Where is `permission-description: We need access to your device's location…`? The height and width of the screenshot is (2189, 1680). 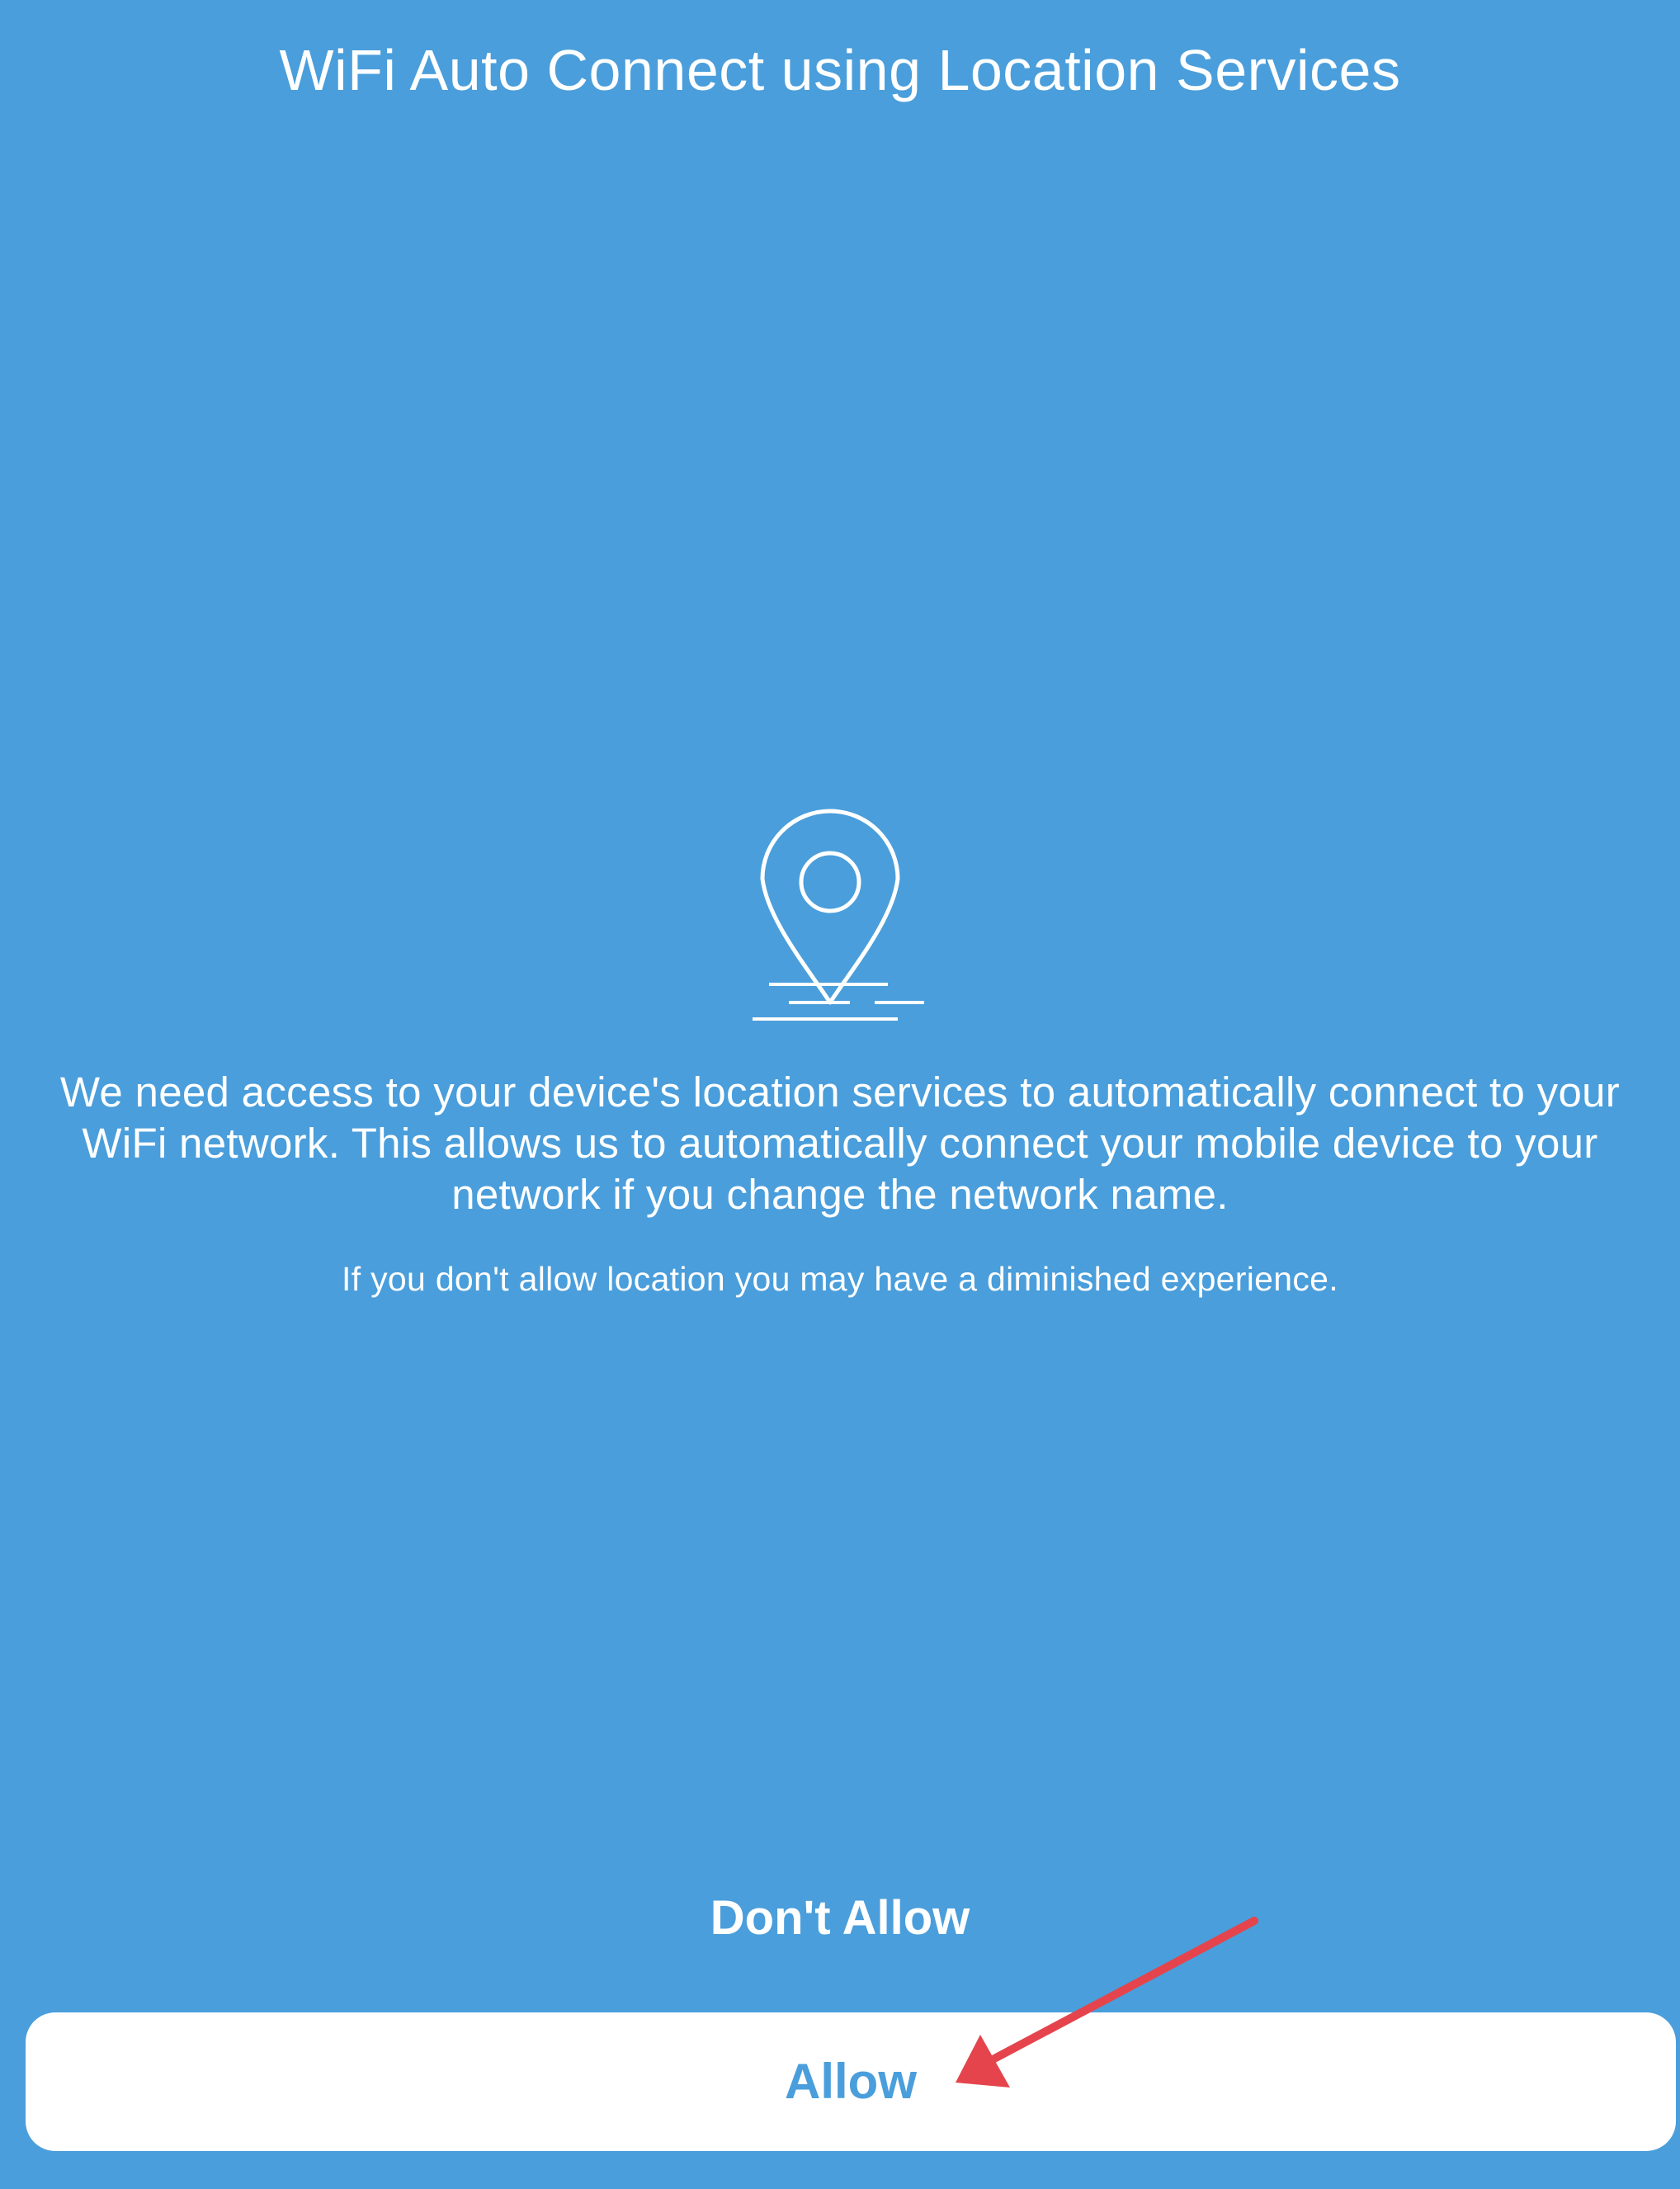 permission-description: We need access to your device's location… is located at coordinates (840, 1143).